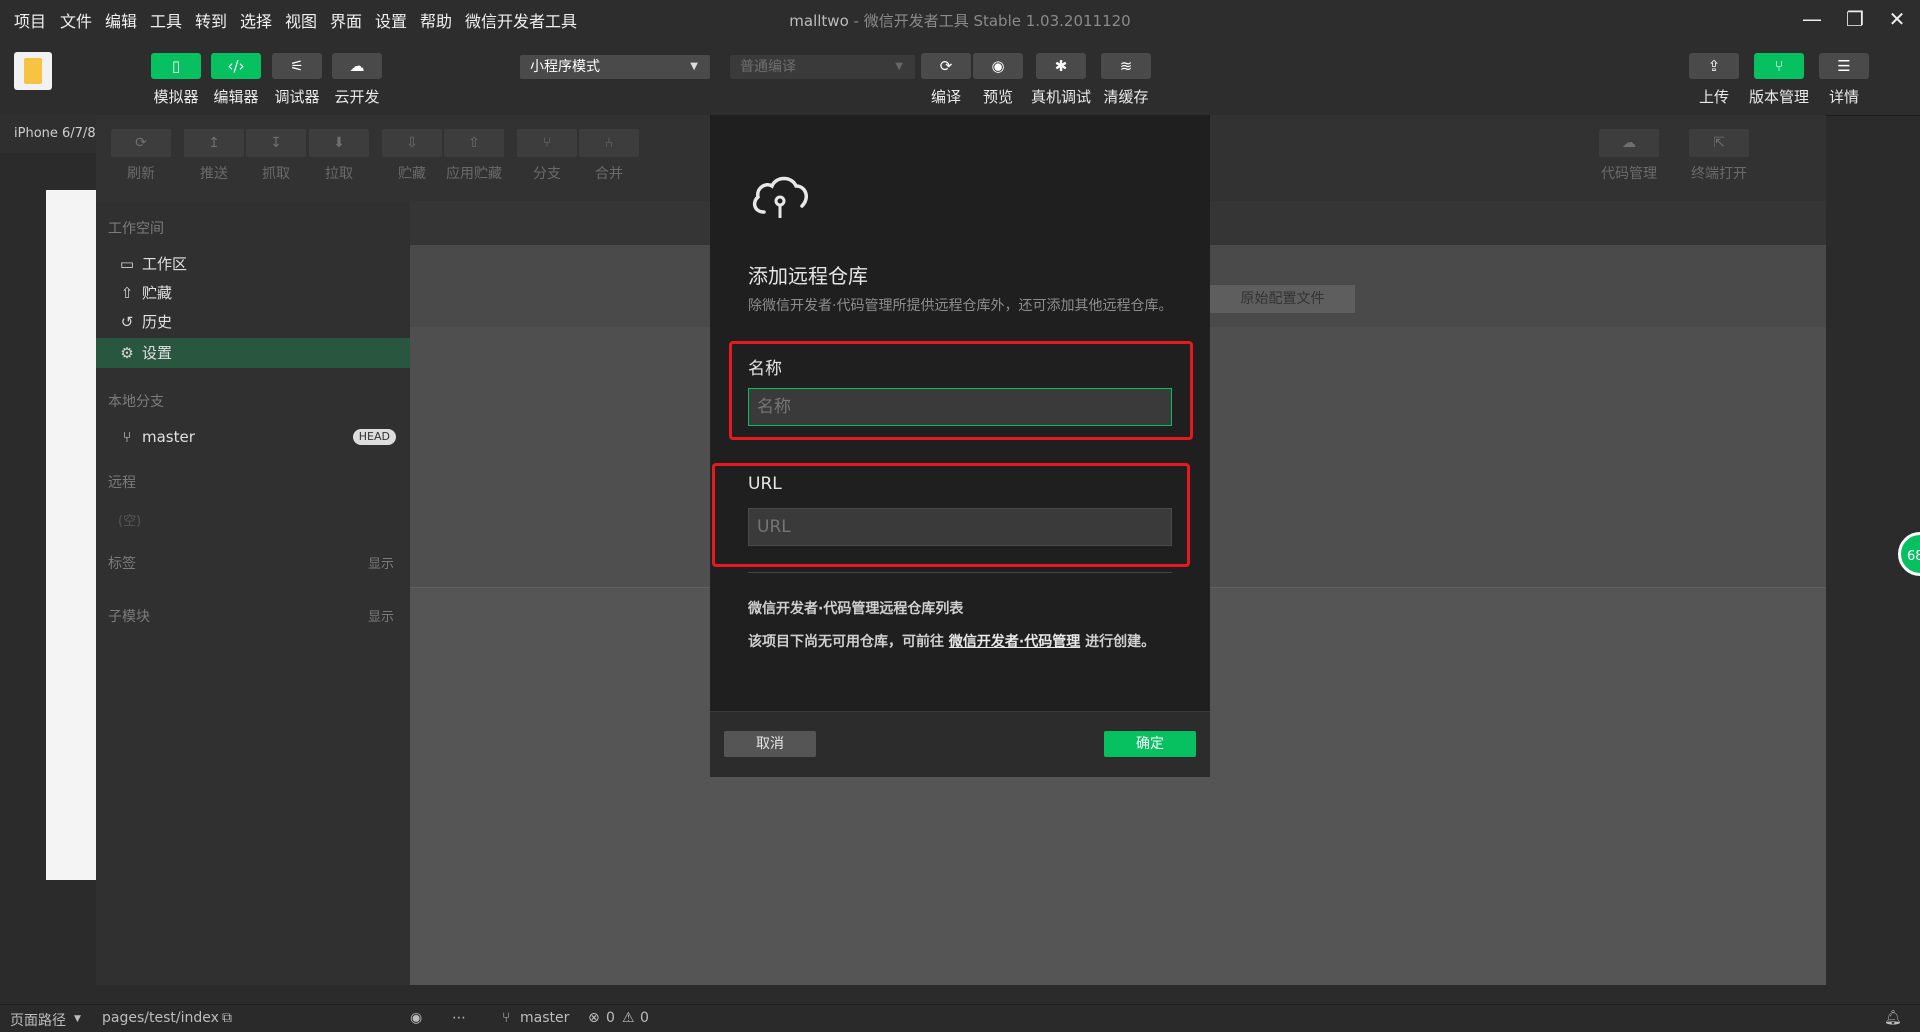  Describe the element at coordinates (136, 402) in the screenshot. I see `local-branch-section-title: 本地分支` at that location.